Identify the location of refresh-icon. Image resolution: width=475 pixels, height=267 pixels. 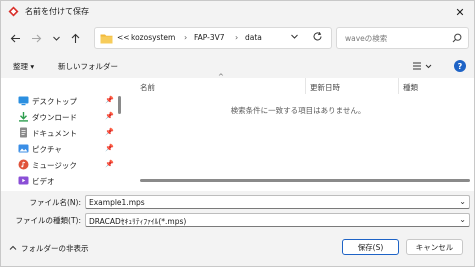
(317, 36).